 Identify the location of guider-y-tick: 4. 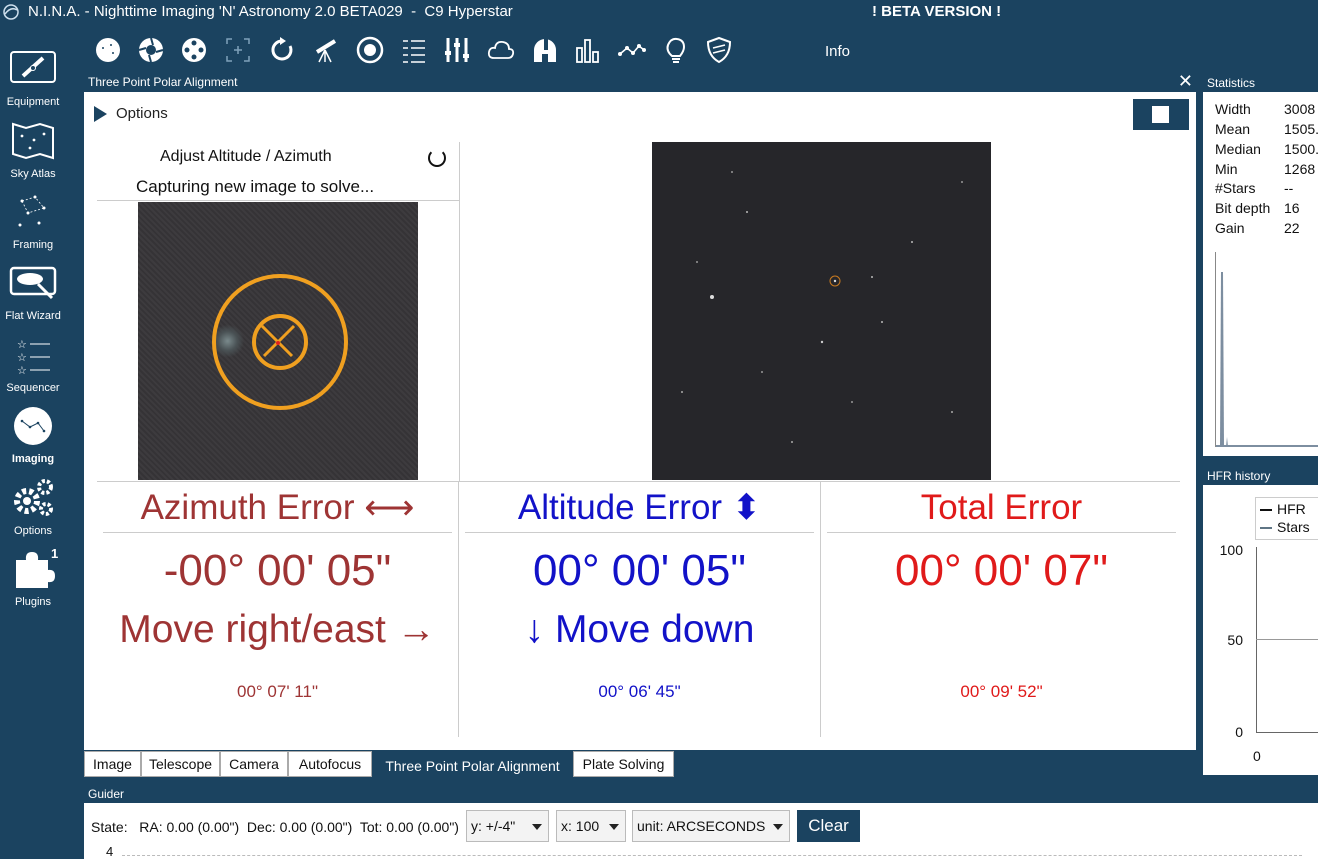
(110, 851).